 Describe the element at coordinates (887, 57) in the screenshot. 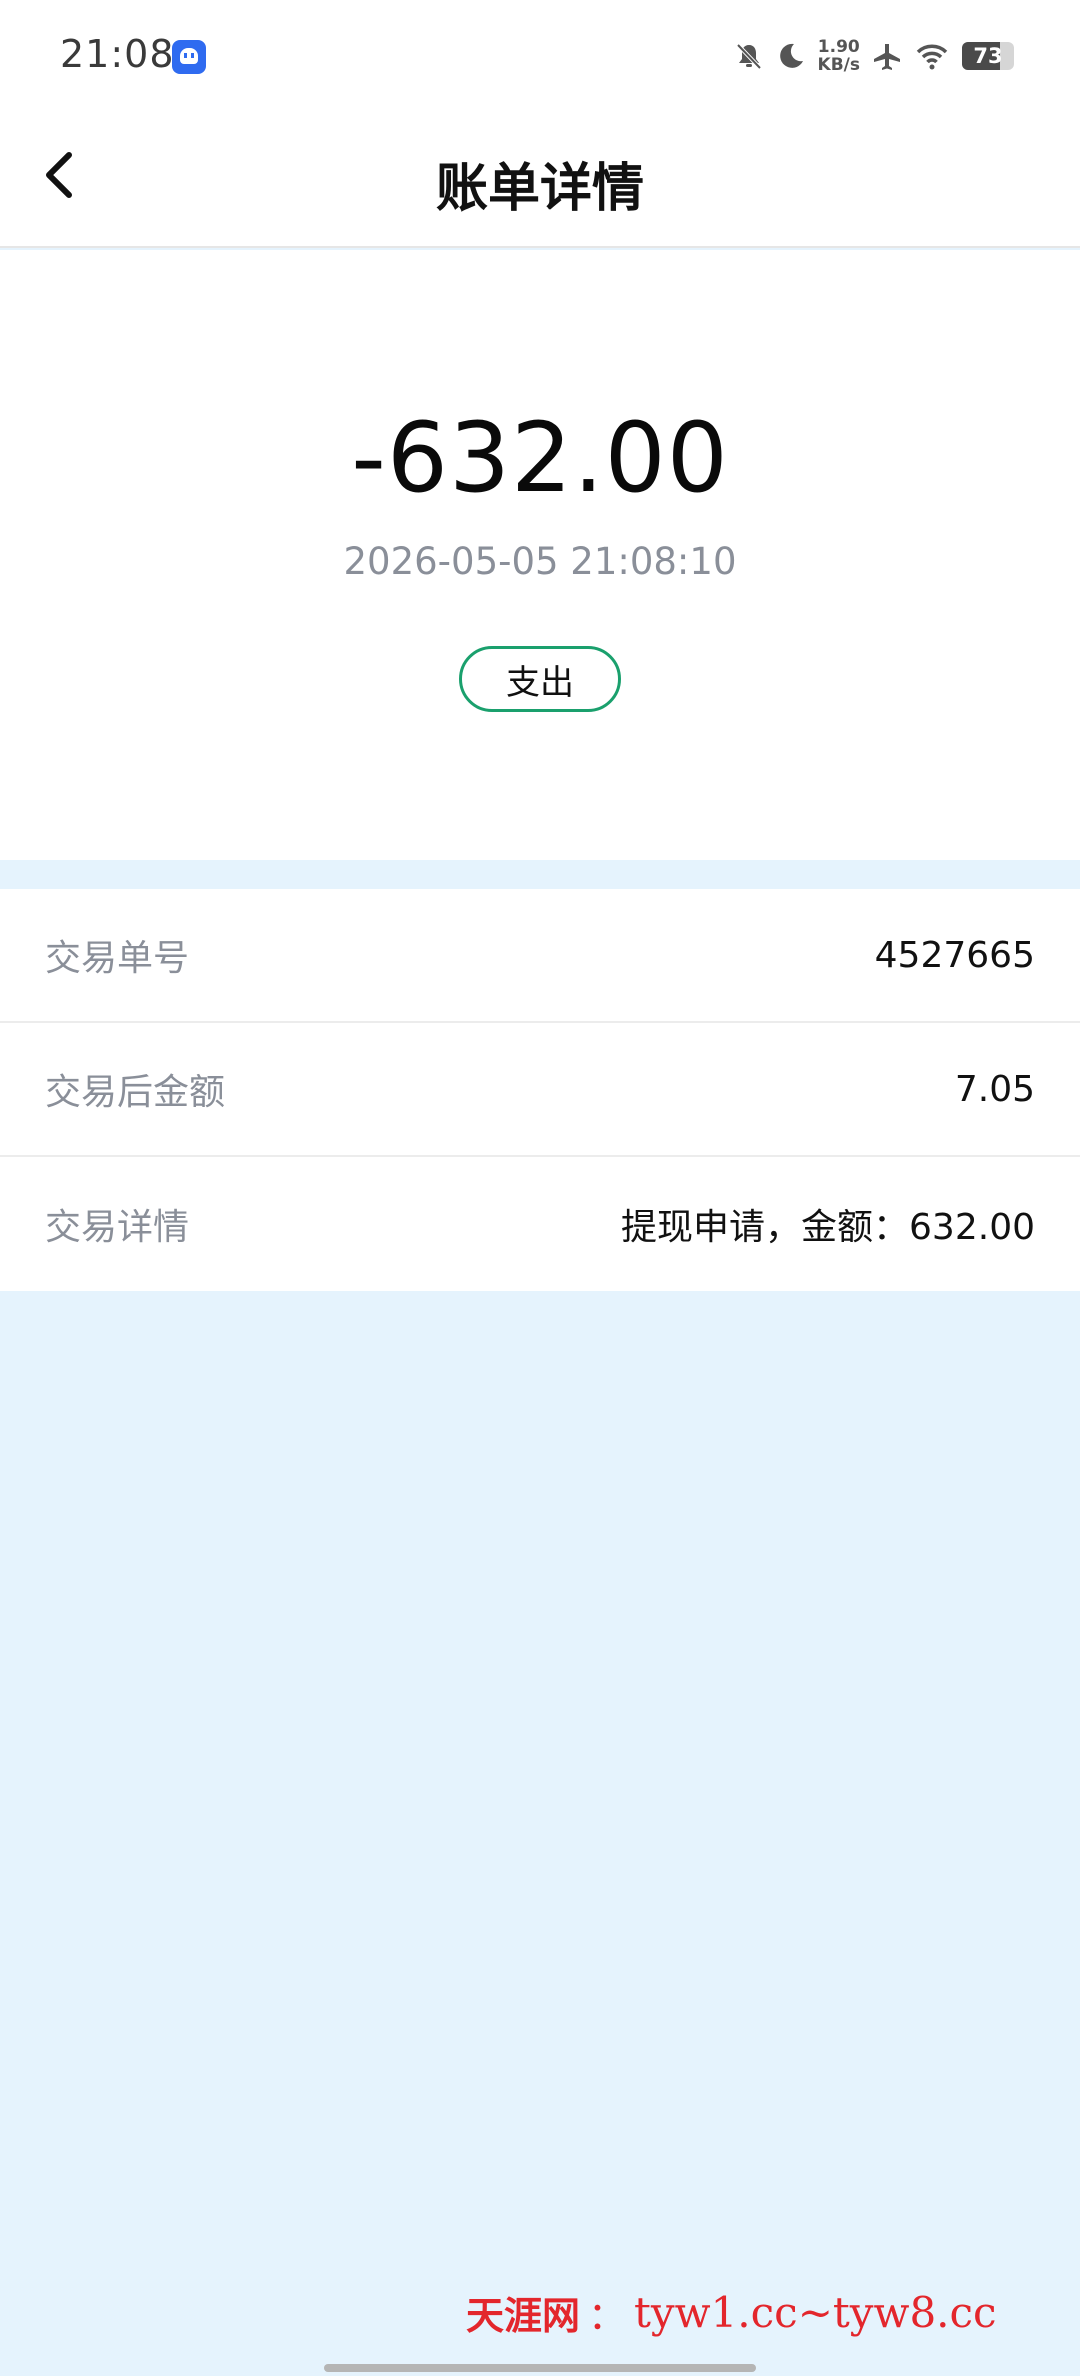

I see `airplane-icon` at that location.